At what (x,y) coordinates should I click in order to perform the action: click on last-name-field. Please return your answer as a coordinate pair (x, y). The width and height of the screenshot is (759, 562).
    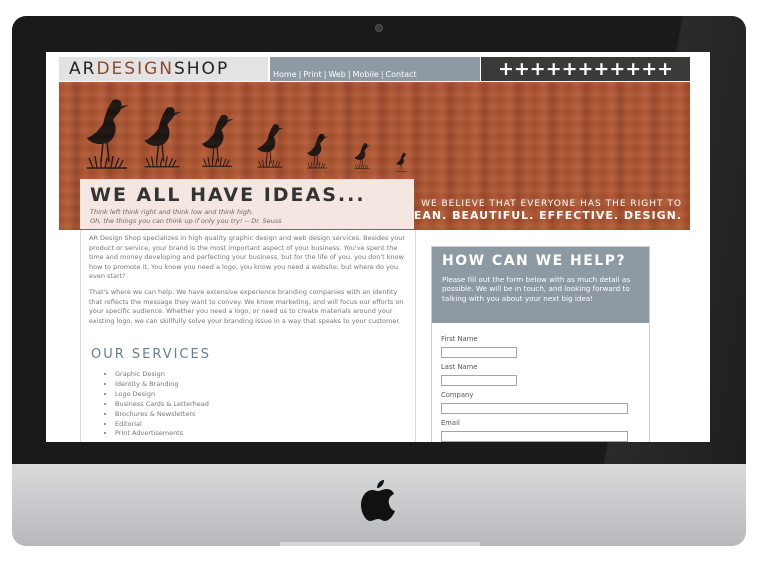
    Looking at the image, I should click on (479, 380).